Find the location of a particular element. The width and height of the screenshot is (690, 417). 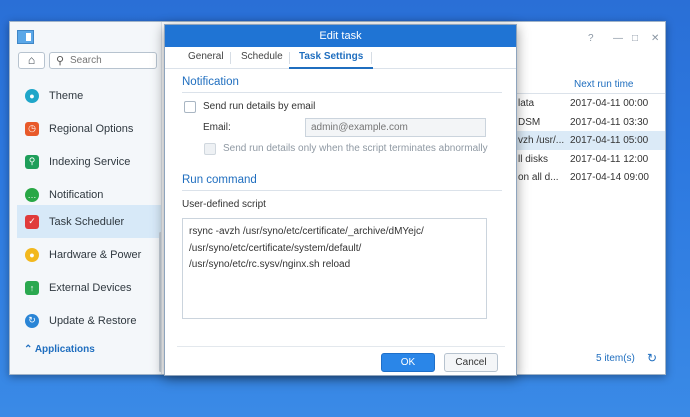

sidebar-item-hardware-power: ● Hardware & Power is located at coordinates (89, 254).